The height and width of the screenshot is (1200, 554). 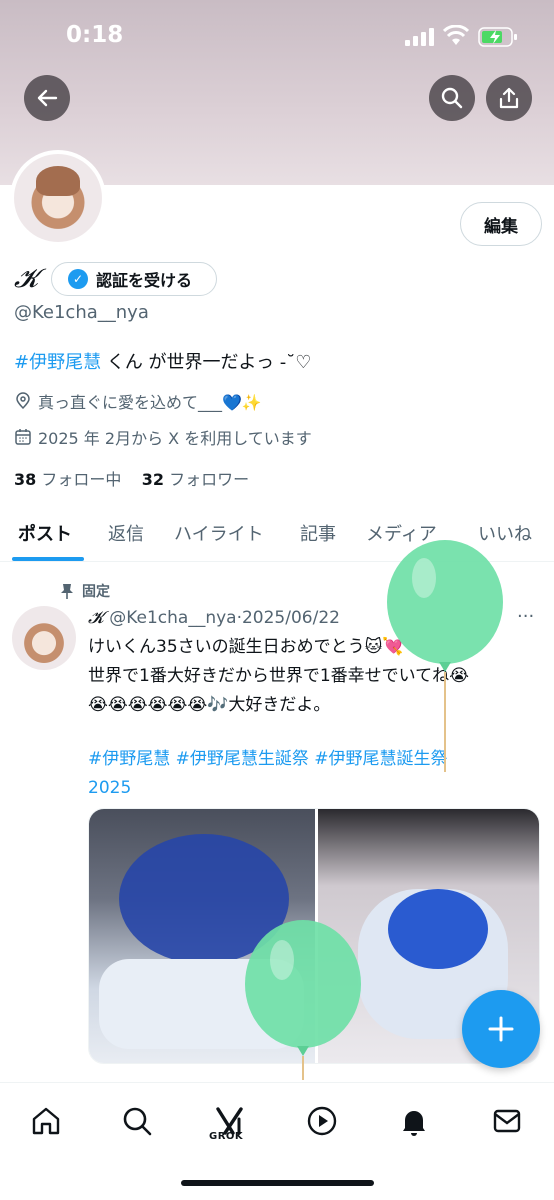 I want to click on hashtags-line-2: 2025, so click(x=313, y=788).